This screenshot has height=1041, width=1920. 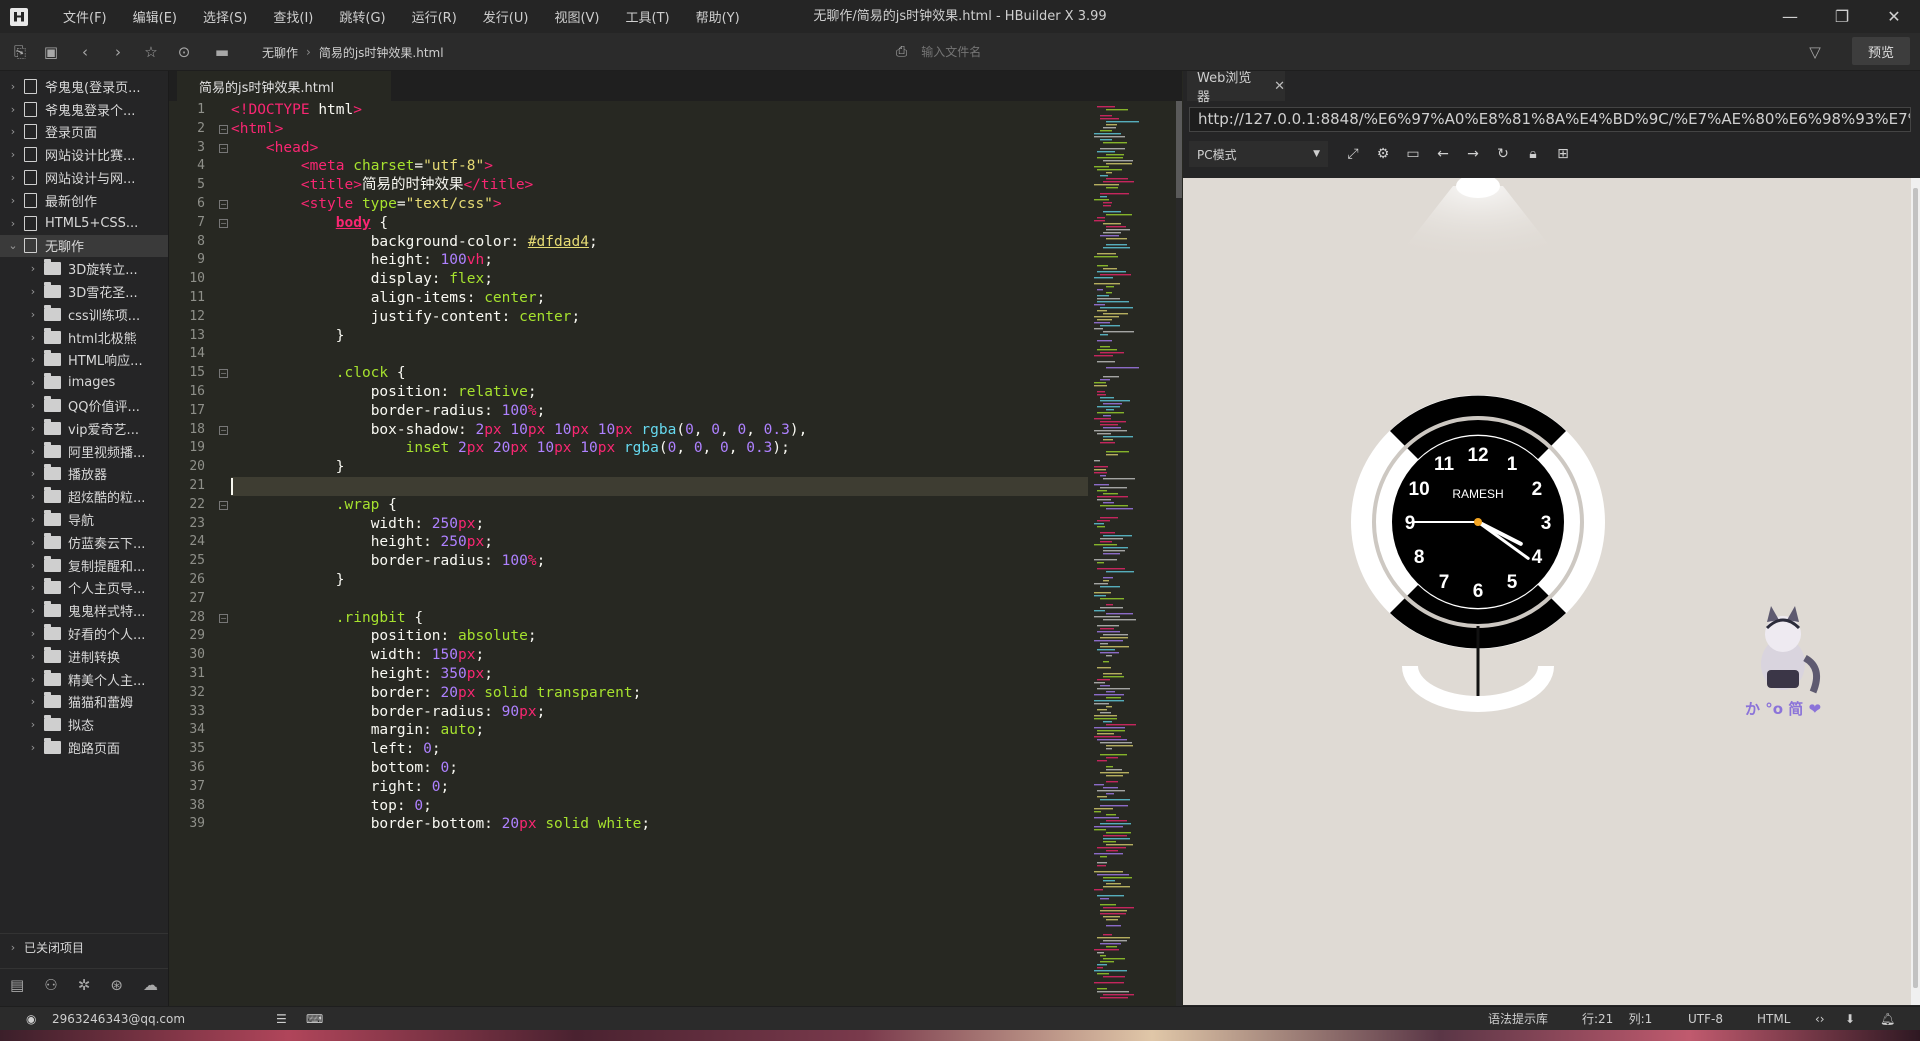 What do you see at coordinates (388, 712) in the screenshot?
I see `code-line: border-radius: 90px;` at bounding box center [388, 712].